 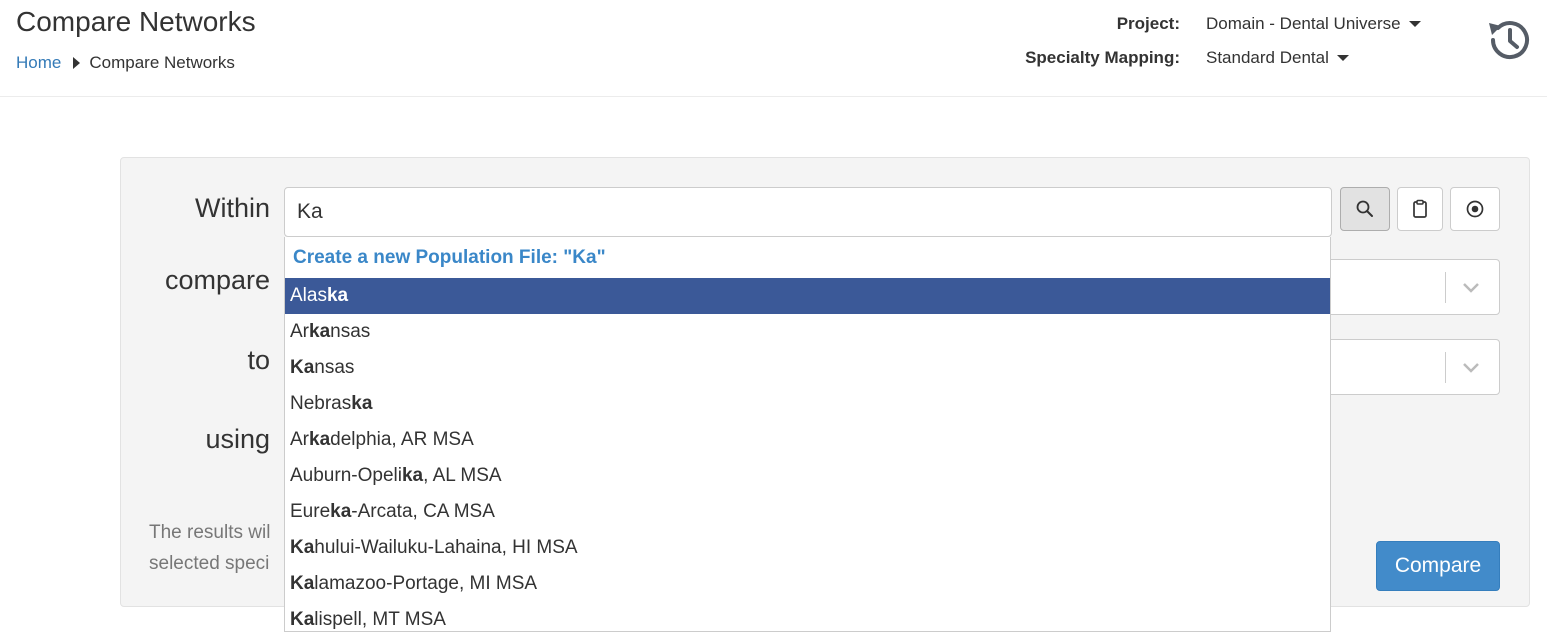 I want to click on autocomplete-option: Eureka-Arcata, CA MSA, so click(x=807, y=512).